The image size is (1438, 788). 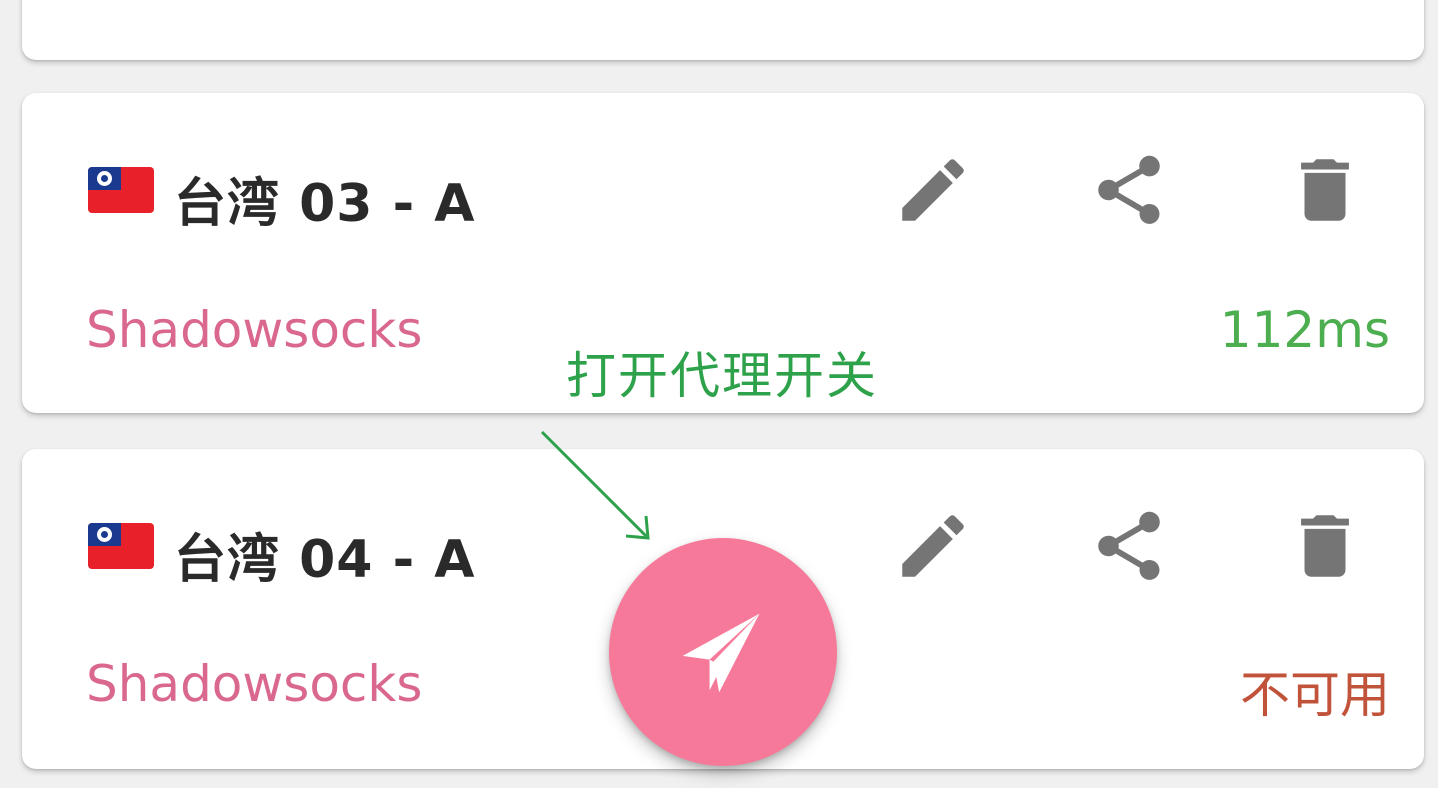 What do you see at coordinates (722, 376) in the screenshot?
I see `annotation-label: 打开代理开关` at bounding box center [722, 376].